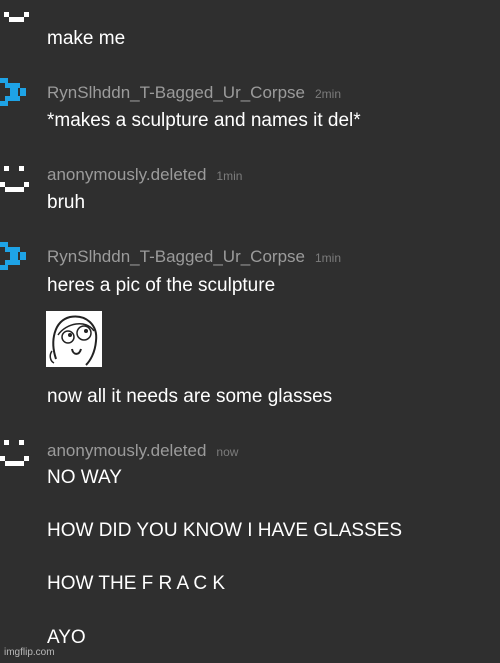  Describe the element at coordinates (225, 530) in the screenshot. I see `message-text: HOW DID YOU KNOW I HAVE GLASSES` at that location.